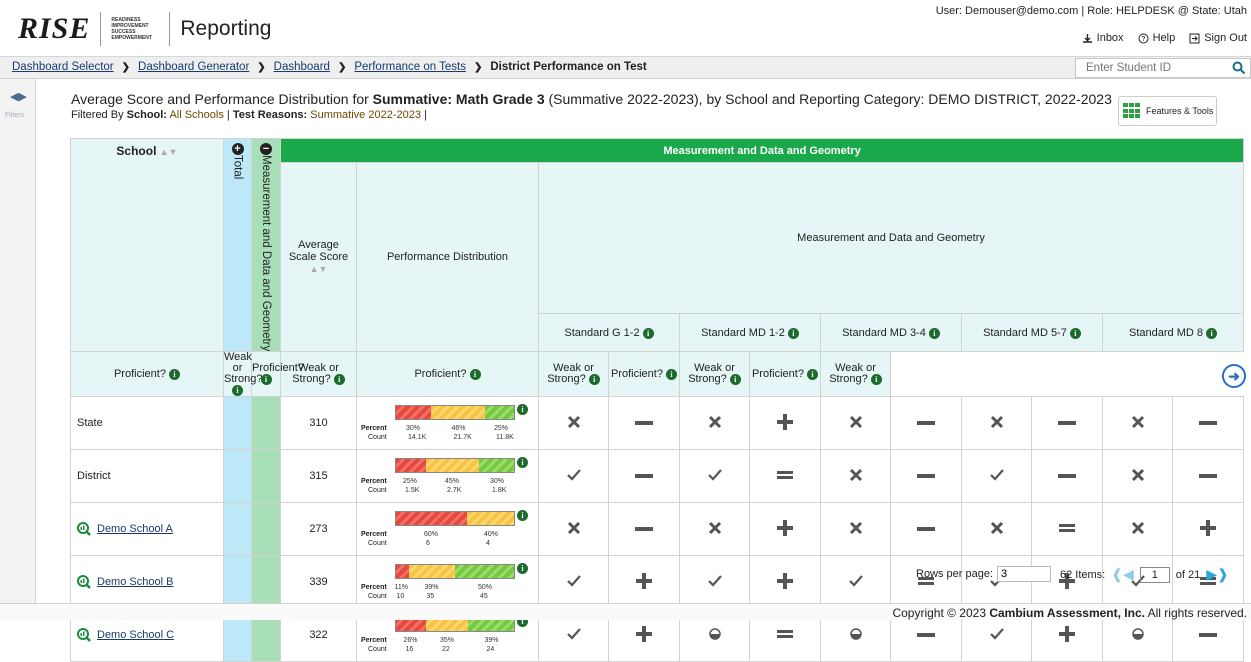  Describe the element at coordinates (237, 149) in the screenshot. I see `expand-icon: +` at that location.